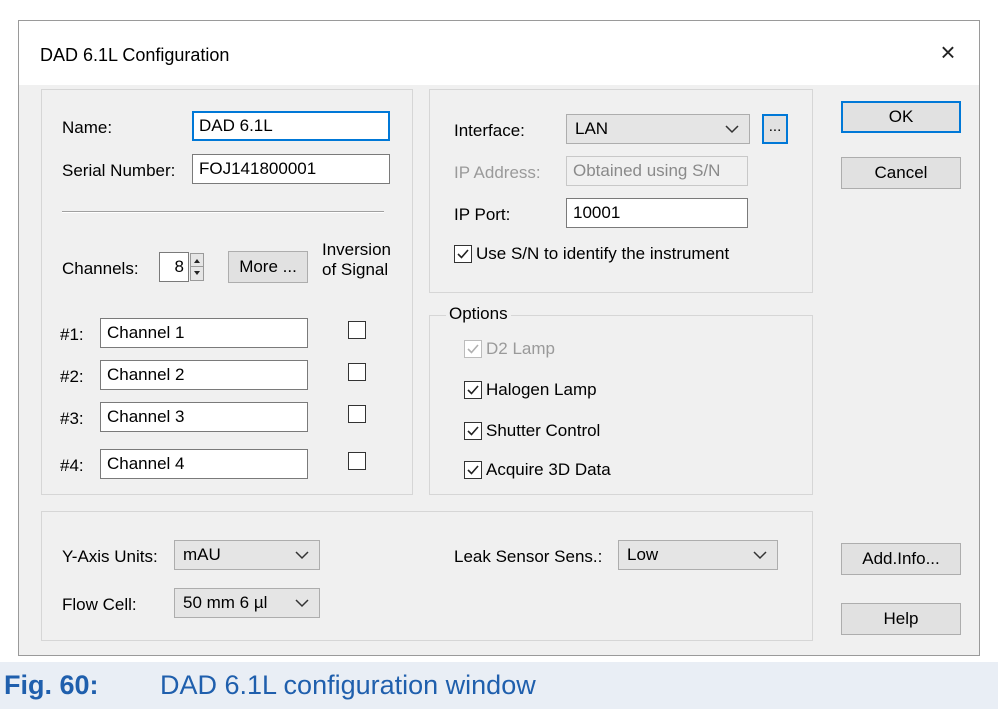 The image size is (998, 709). Describe the element at coordinates (592, 128) in the screenshot. I see `interface-value: LAN` at that location.